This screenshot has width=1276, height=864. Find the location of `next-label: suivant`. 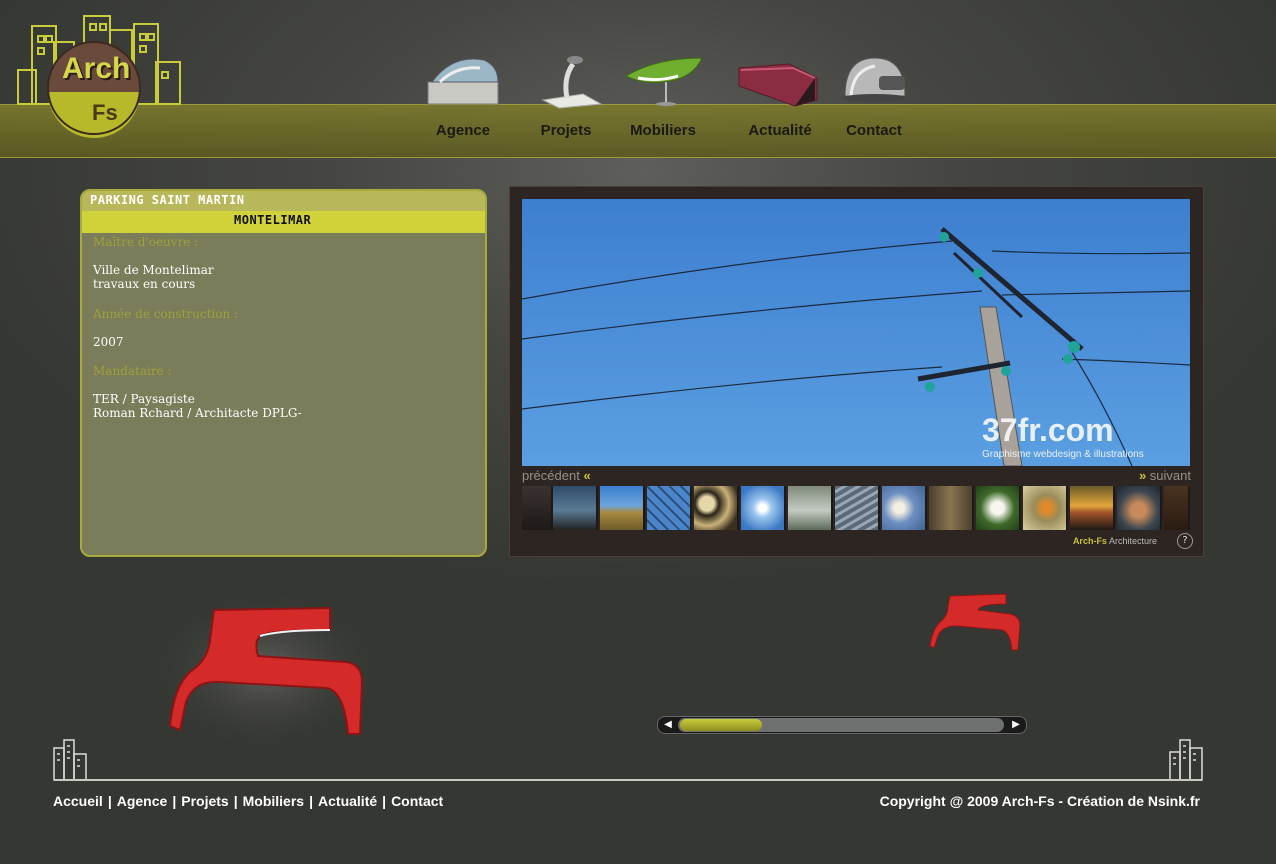

next-label: suivant is located at coordinates (1170, 475).